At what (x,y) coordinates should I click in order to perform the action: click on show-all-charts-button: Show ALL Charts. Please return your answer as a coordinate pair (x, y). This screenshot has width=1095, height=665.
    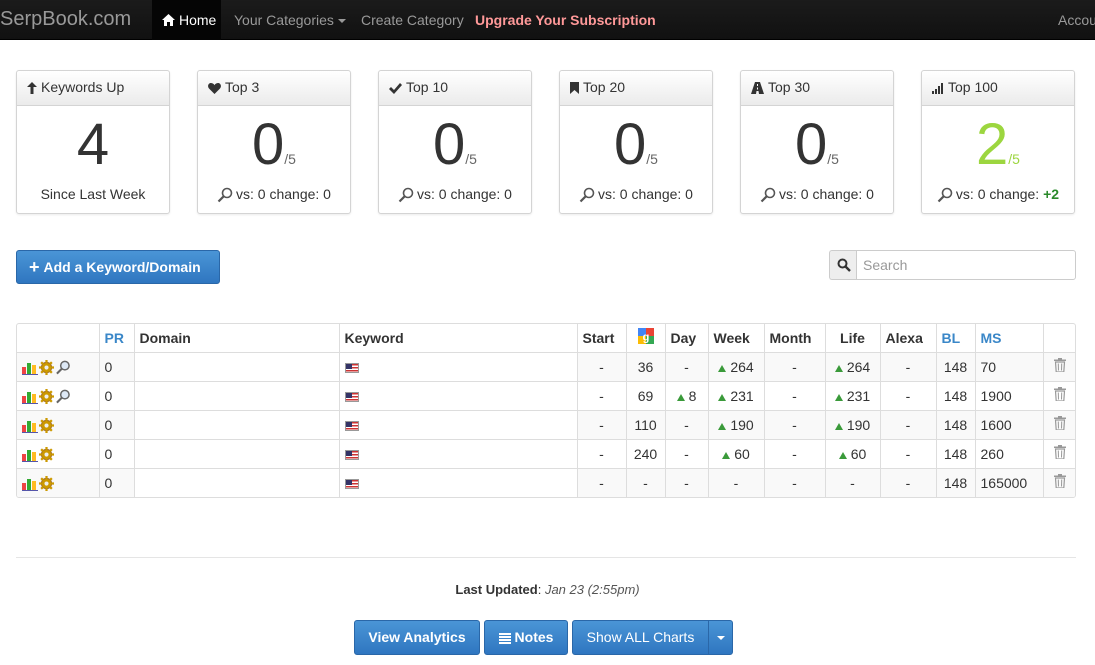
    Looking at the image, I should click on (640, 637).